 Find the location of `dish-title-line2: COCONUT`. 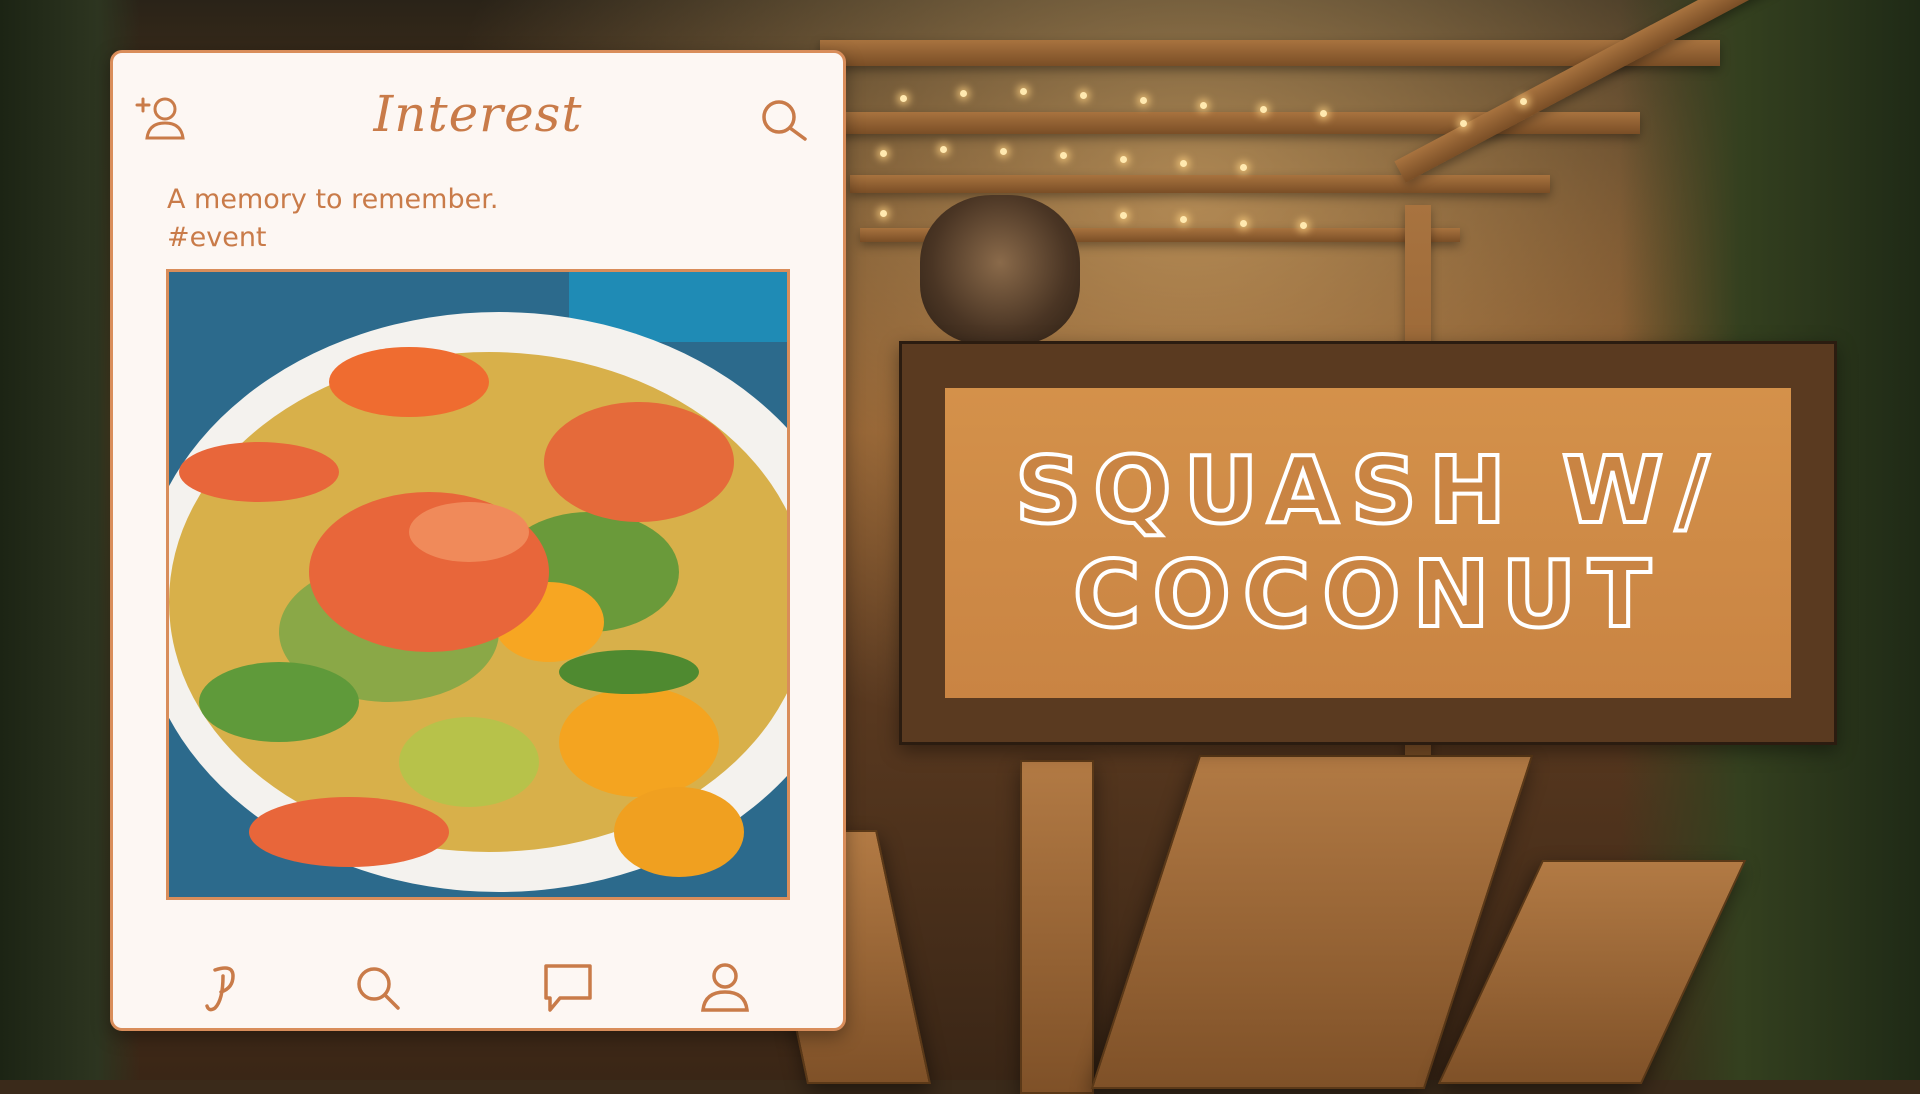

dish-title-line2: COCONUT is located at coordinates (1367, 595).